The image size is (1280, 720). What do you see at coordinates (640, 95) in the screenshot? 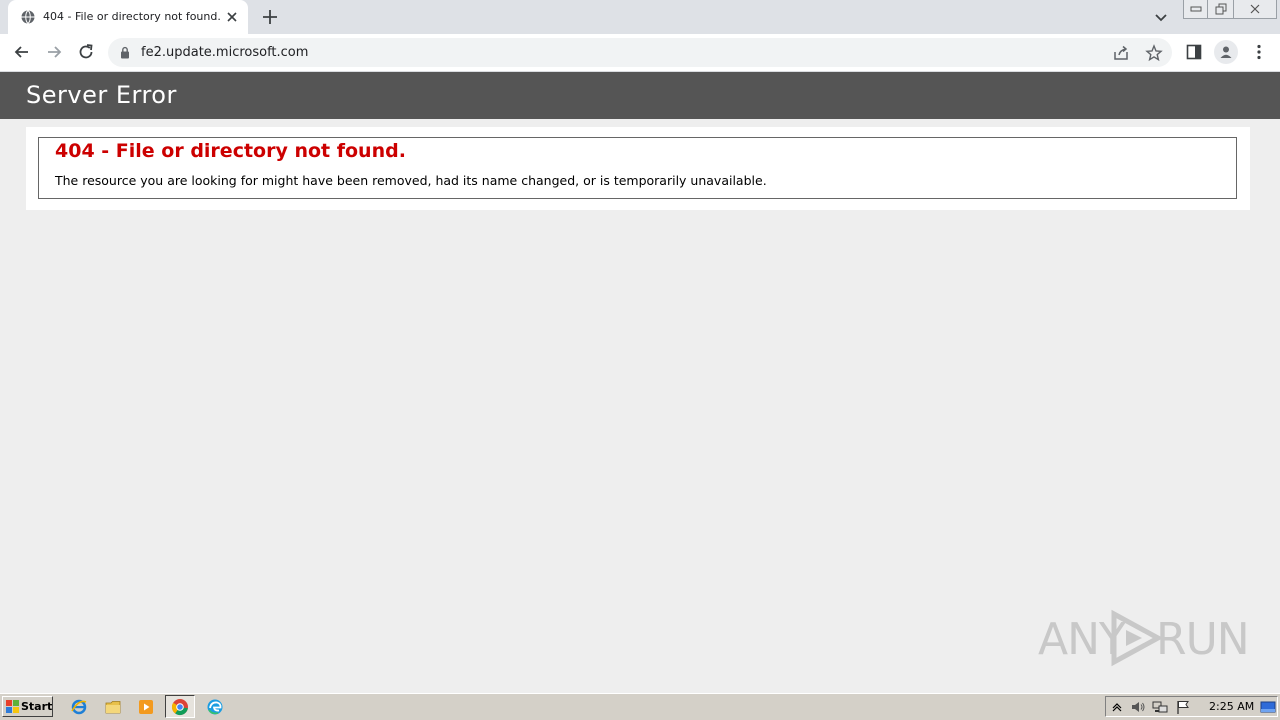
I see `server-error-header: Server Error` at bounding box center [640, 95].